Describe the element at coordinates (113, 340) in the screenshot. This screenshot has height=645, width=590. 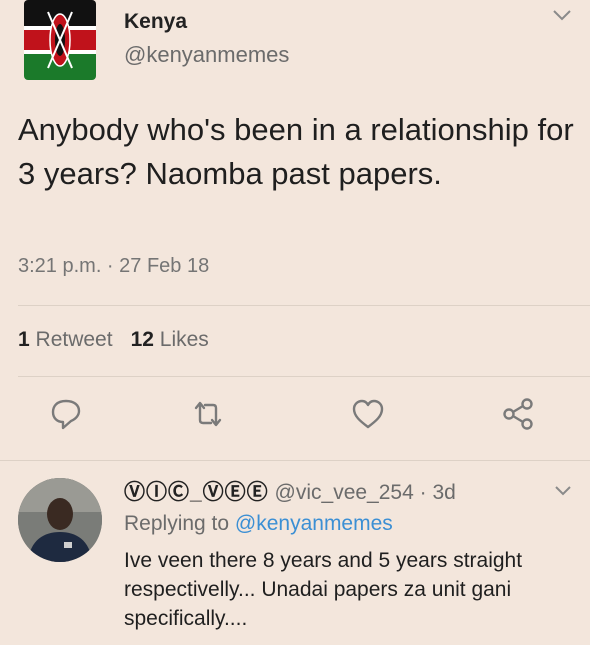
I see `engagement-stats: 1 Retweet 12 Likes` at that location.